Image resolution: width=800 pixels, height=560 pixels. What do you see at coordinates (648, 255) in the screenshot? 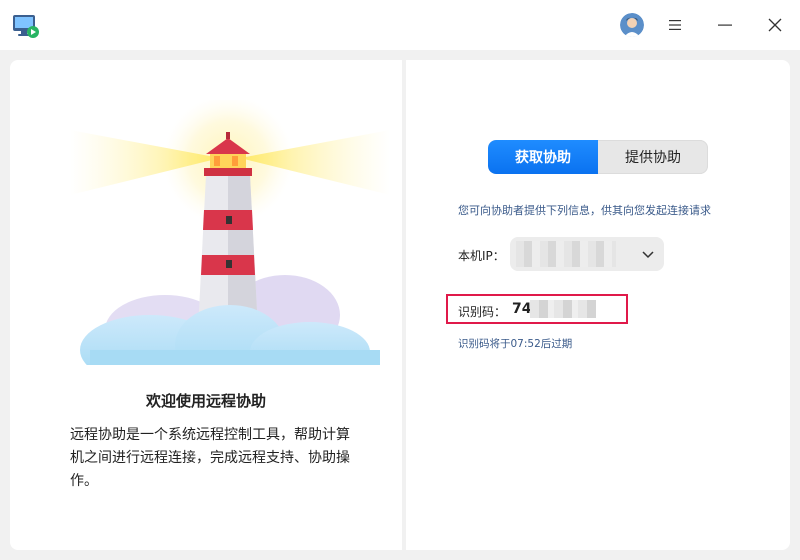
I see `chevron-down-icon` at bounding box center [648, 255].